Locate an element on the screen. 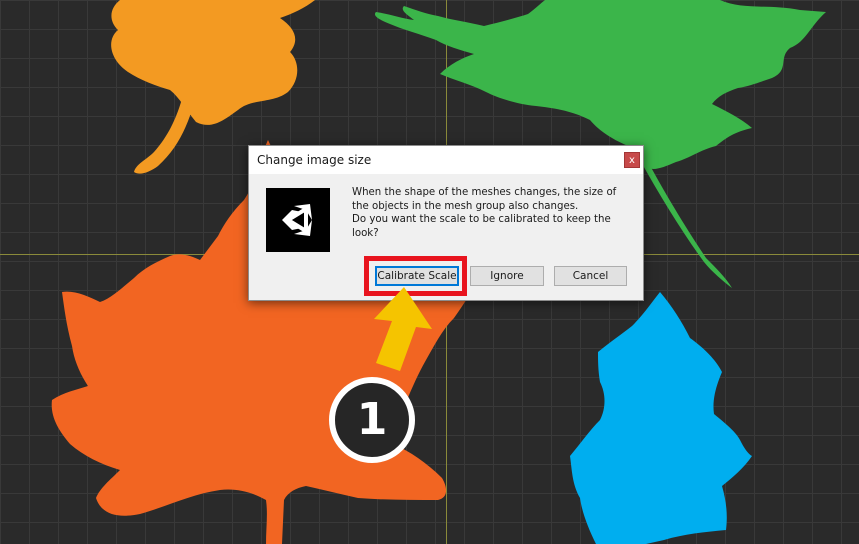  message-line: look? is located at coordinates (365, 233).